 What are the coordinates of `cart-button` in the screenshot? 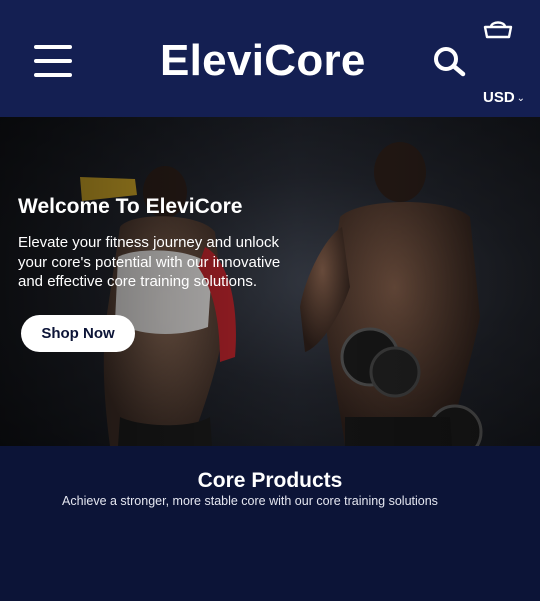 It's located at (498, 29).